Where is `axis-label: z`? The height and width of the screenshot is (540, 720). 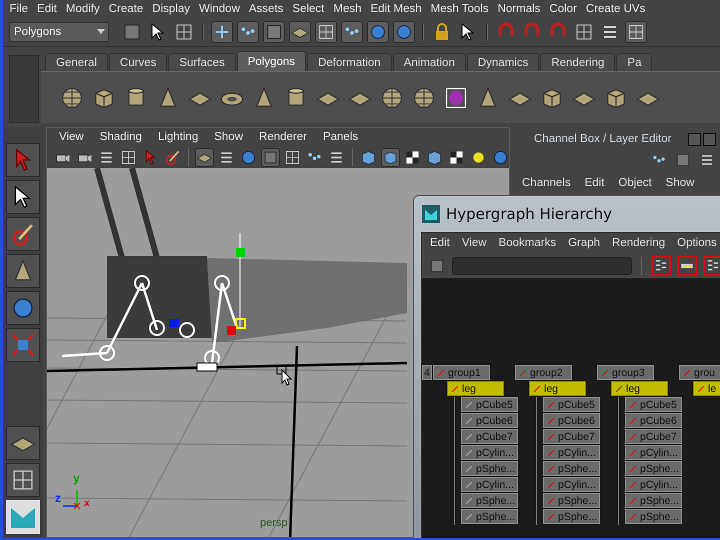 axis-label: z is located at coordinates (58, 498).